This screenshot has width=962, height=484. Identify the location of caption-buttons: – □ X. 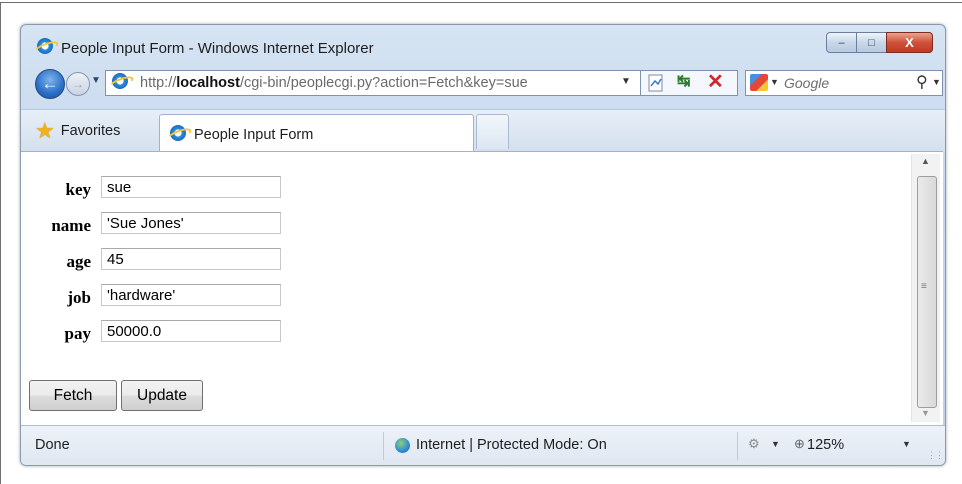
(879, 42).